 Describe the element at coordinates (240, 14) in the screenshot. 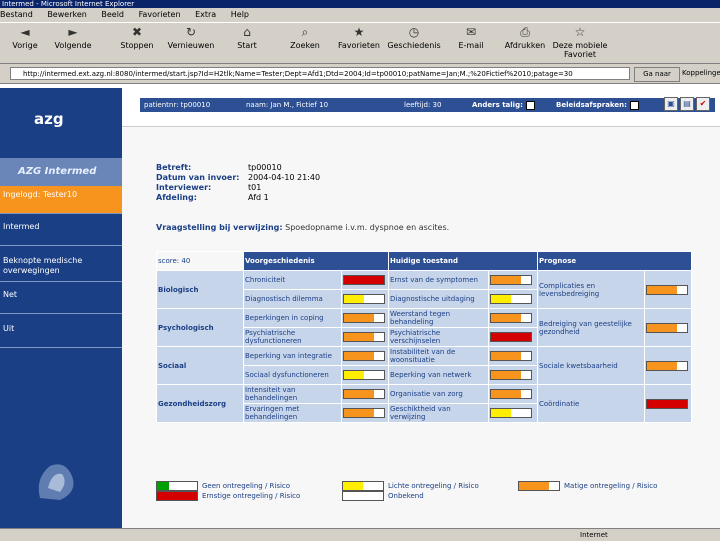

I see `menu-help: Help` at that location.